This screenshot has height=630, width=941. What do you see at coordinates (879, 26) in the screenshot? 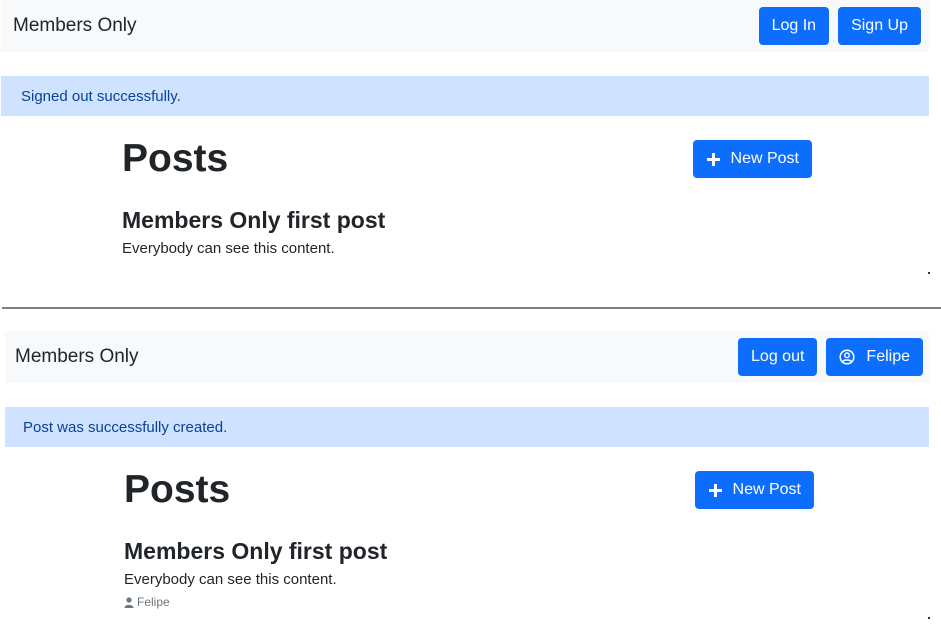
I see `signup-button: Sign Up` at bounding box center [879, 26].